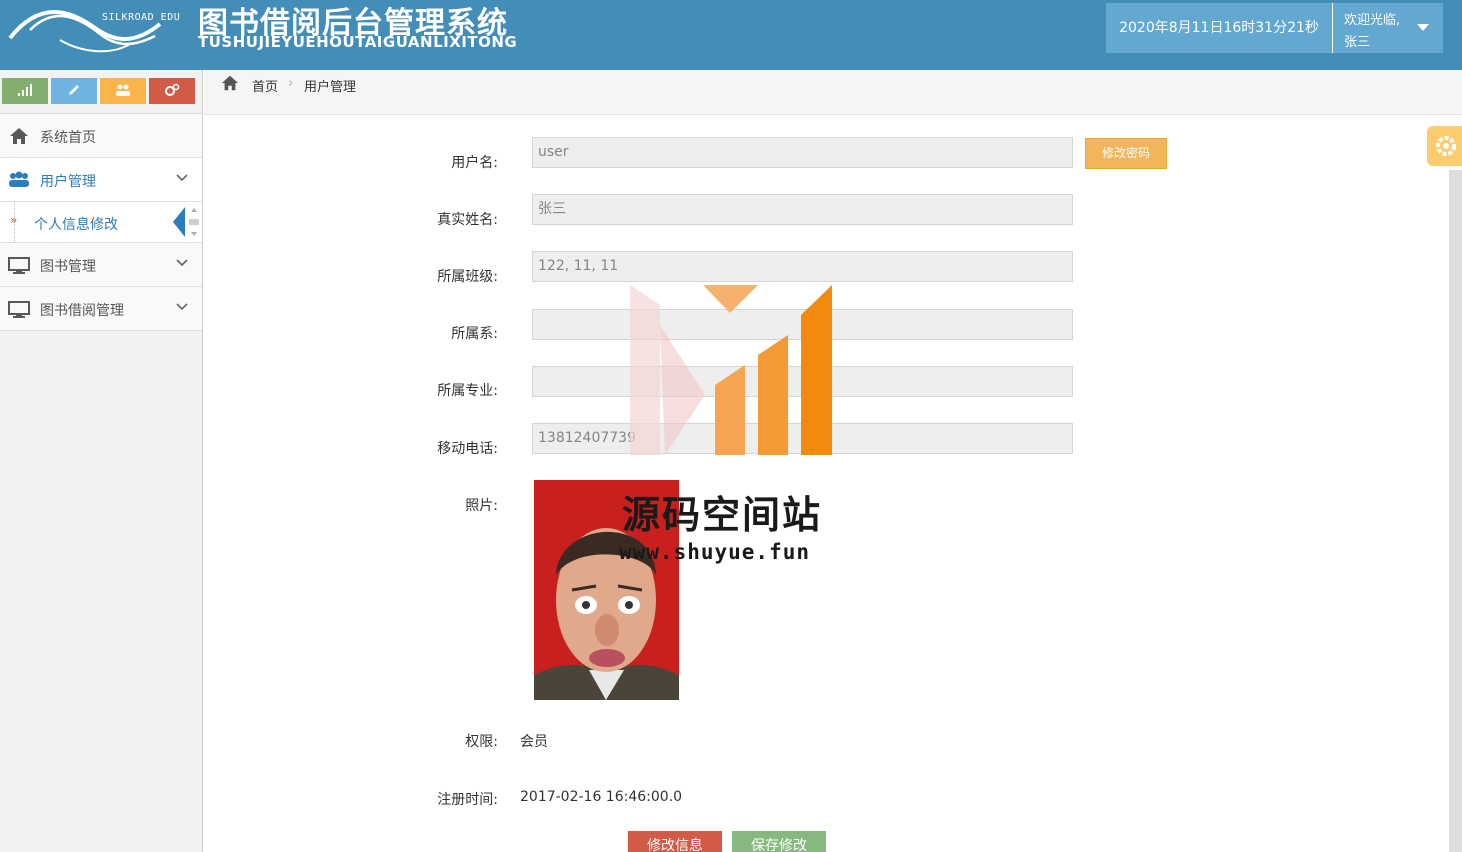 This screenshot has height=852, width=1462. What do you see at coordinates (101, 180) in the screenshot?
I see `sidebar-item-user-management: 用户管理` at bounding box center [101, 180].